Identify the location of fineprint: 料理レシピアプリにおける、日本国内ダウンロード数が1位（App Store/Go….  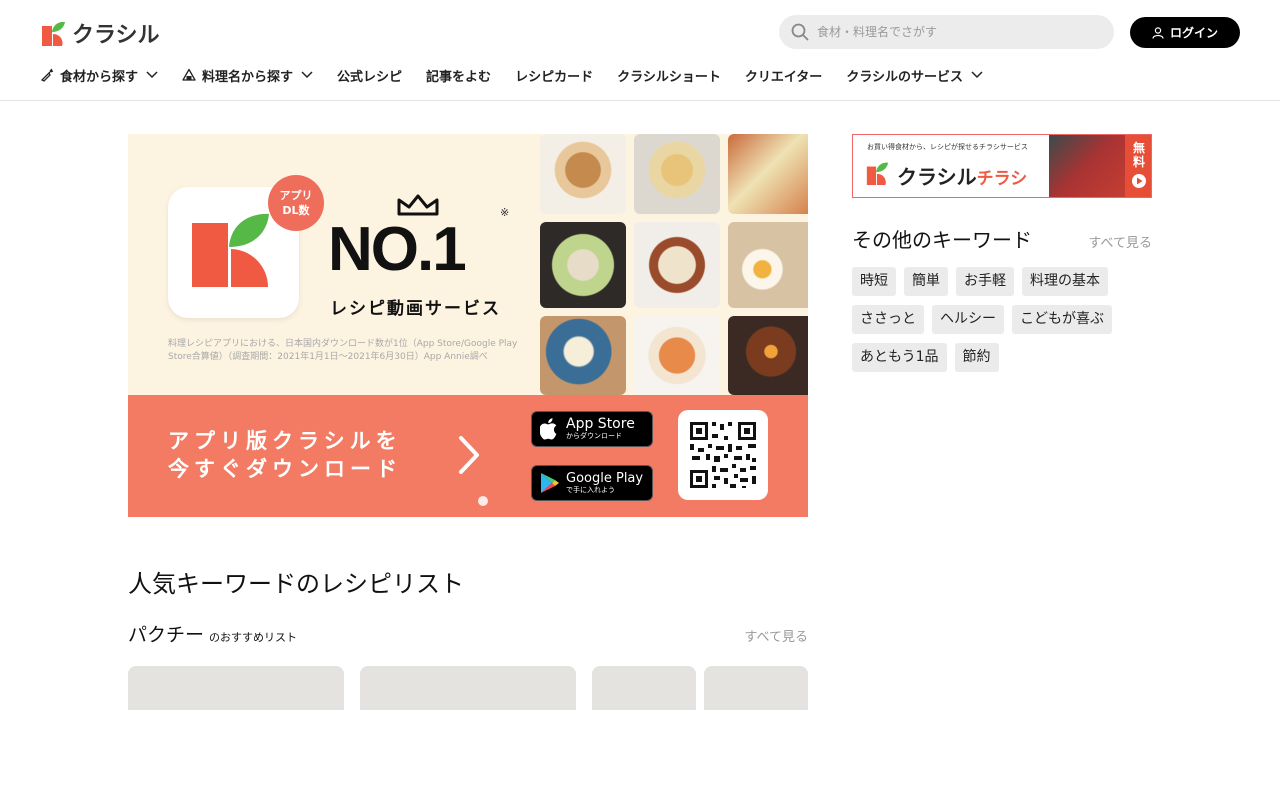
(343, 350).